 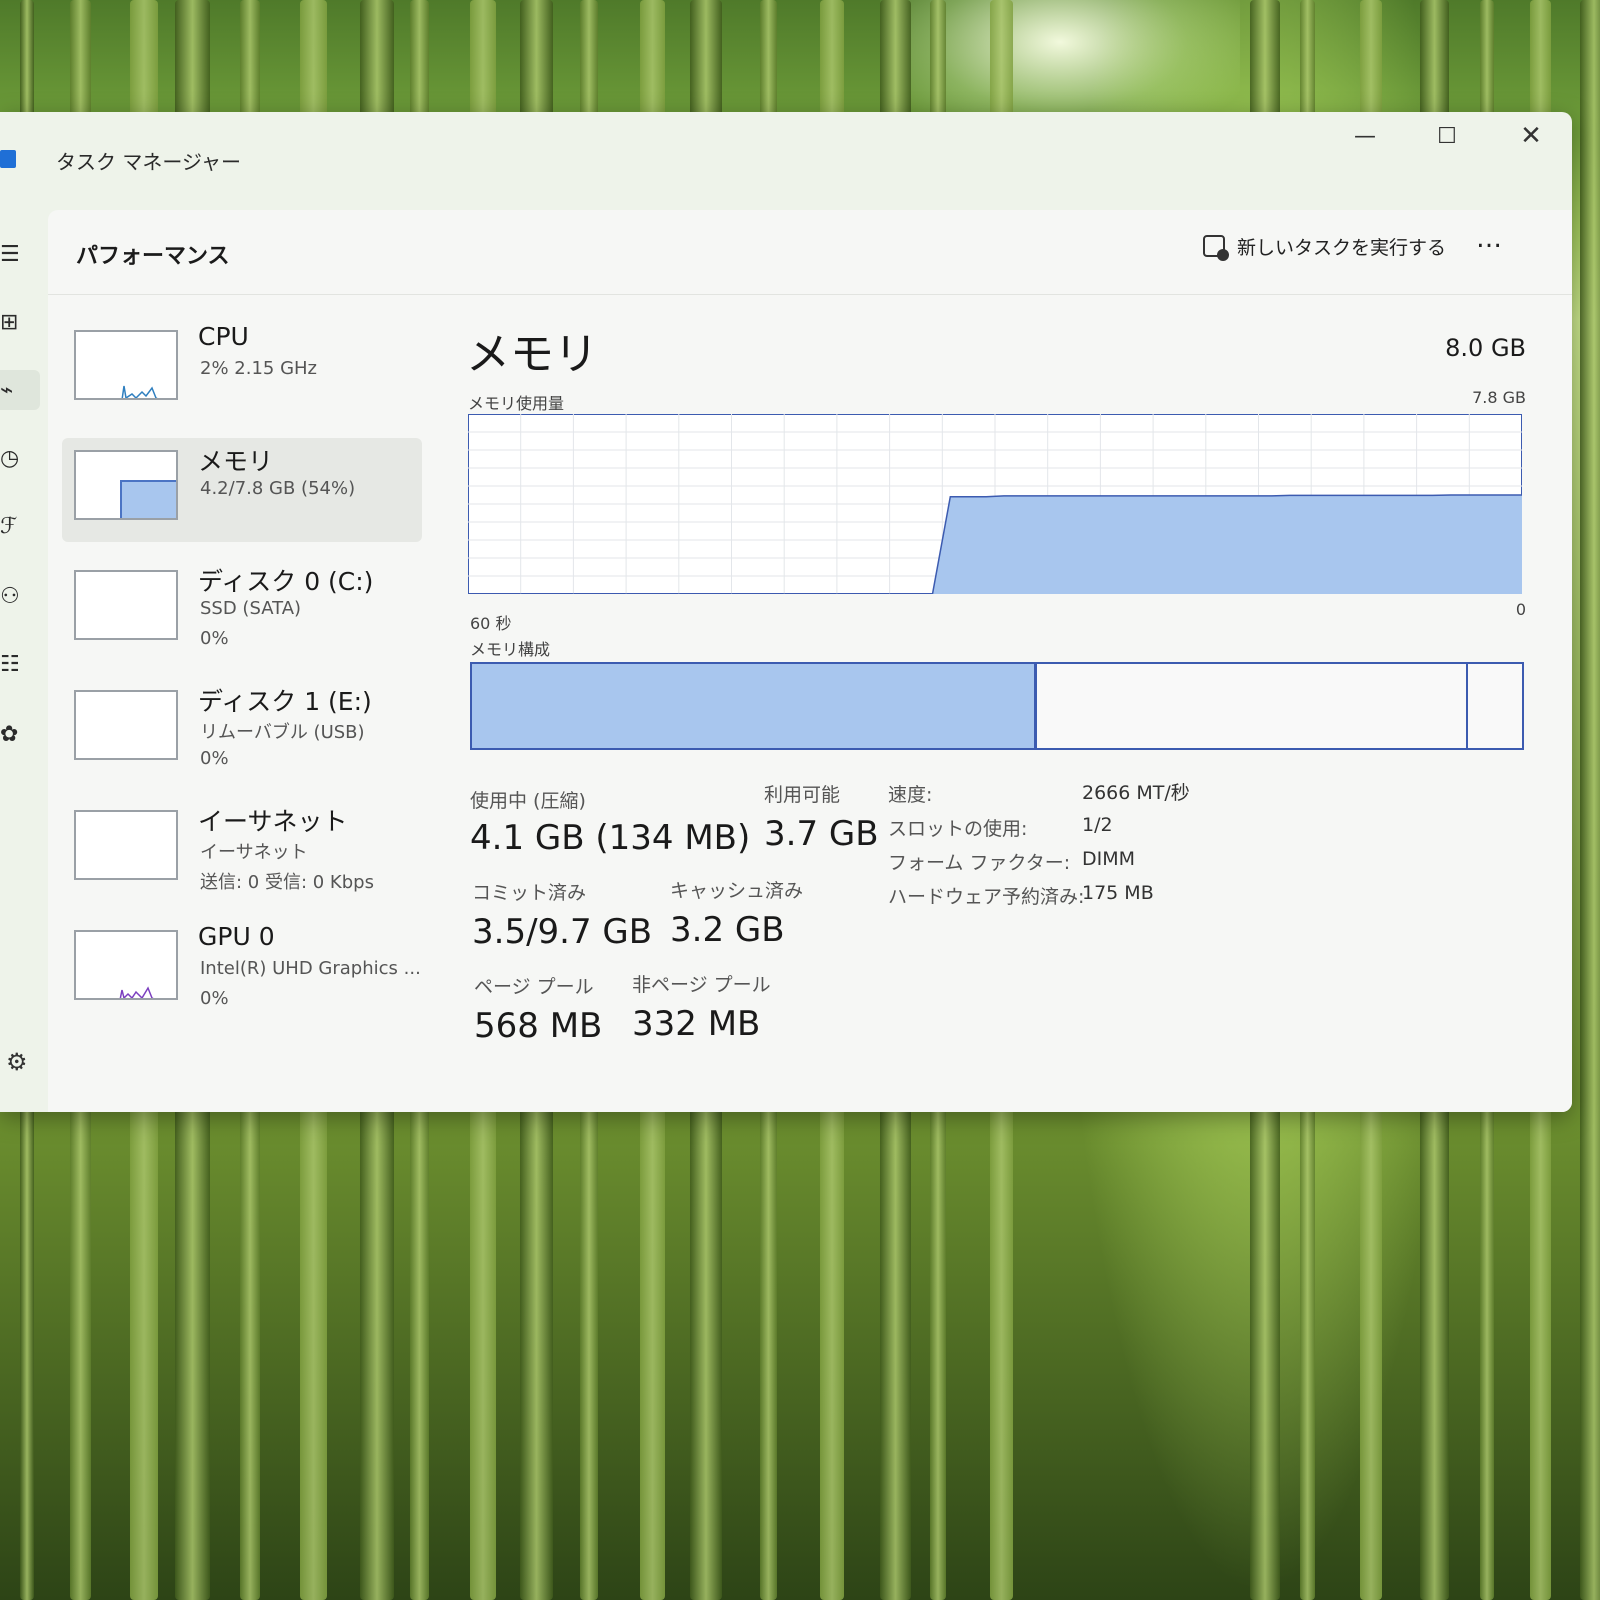 What do you see at coordinates (821, 834) in the screenshot?
I see `available-value: 3.7 GB` at bounding box center [821, 834].